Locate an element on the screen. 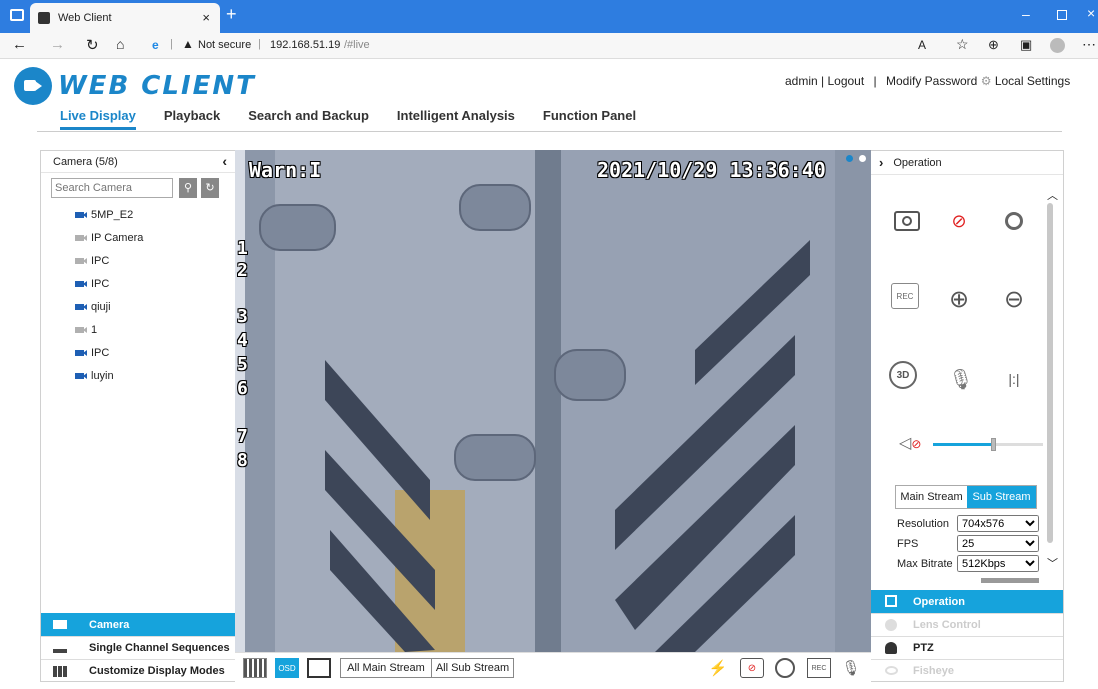 This screenshot has height=689, width=1098. tab-actions-icon is located at coordinates (17, 15).